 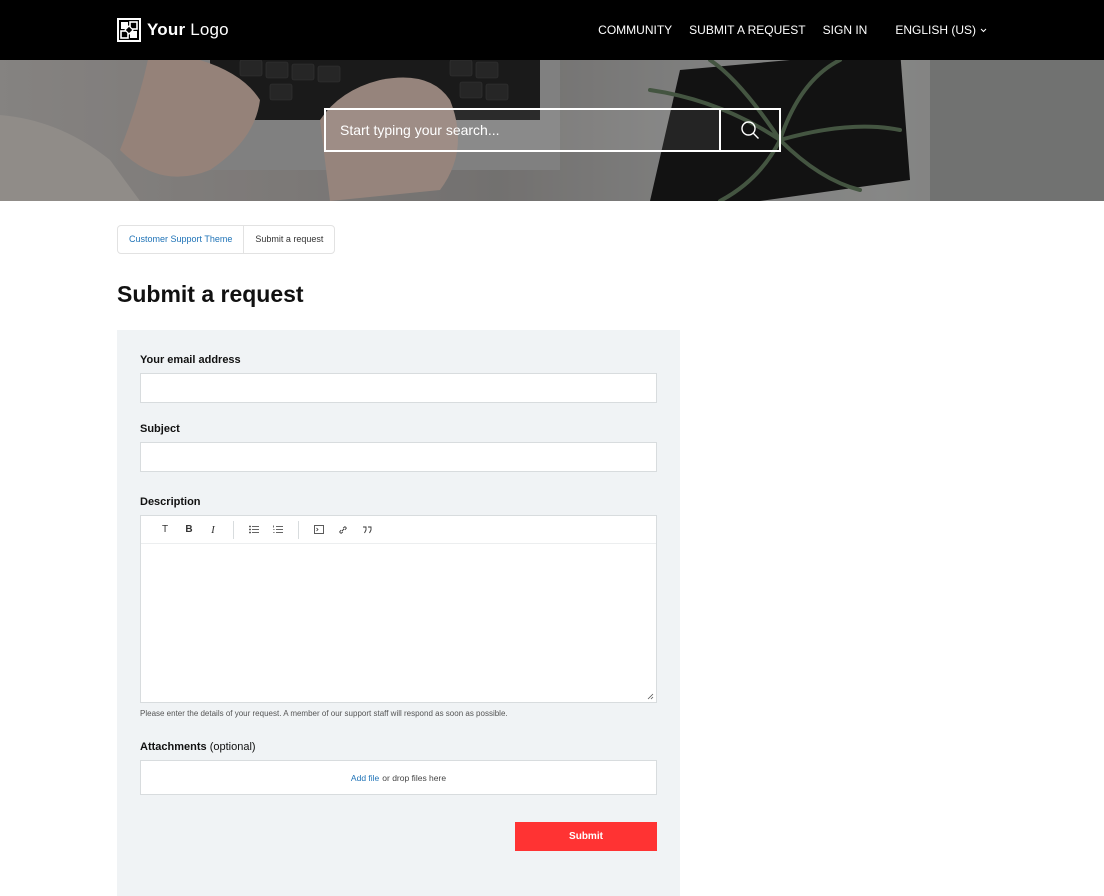 I want to click on add-file-link: Add file, so click(x=365, y=778).